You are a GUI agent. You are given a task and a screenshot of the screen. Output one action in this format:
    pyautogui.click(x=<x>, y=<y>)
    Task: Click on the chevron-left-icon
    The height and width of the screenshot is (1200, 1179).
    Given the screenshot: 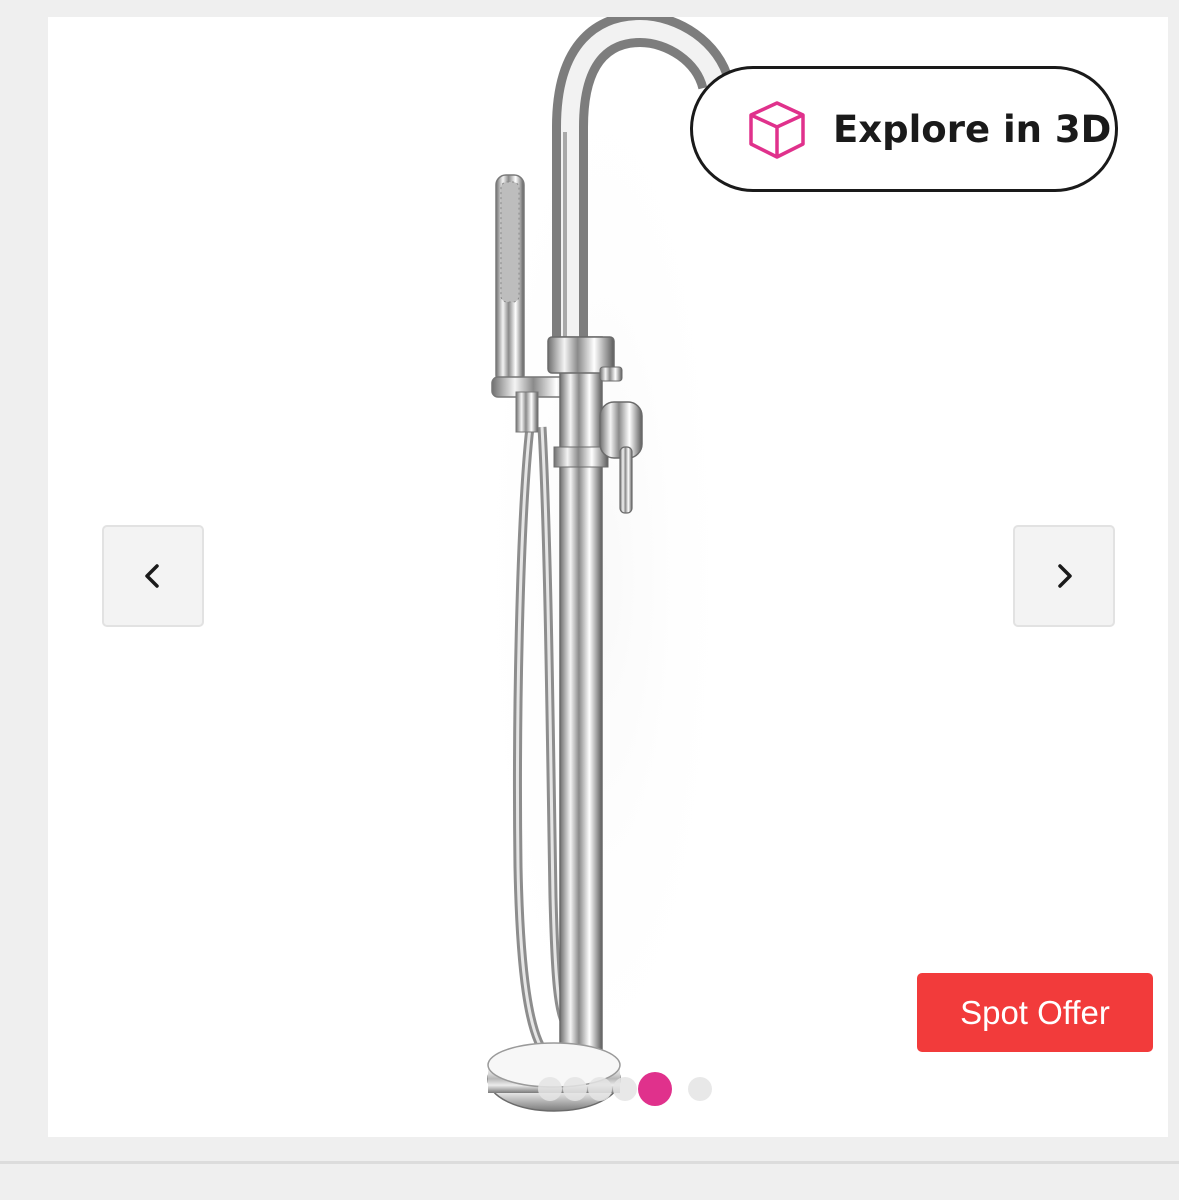 What is the action you would take?
    pyautogui.click(x=152, y=576)
    